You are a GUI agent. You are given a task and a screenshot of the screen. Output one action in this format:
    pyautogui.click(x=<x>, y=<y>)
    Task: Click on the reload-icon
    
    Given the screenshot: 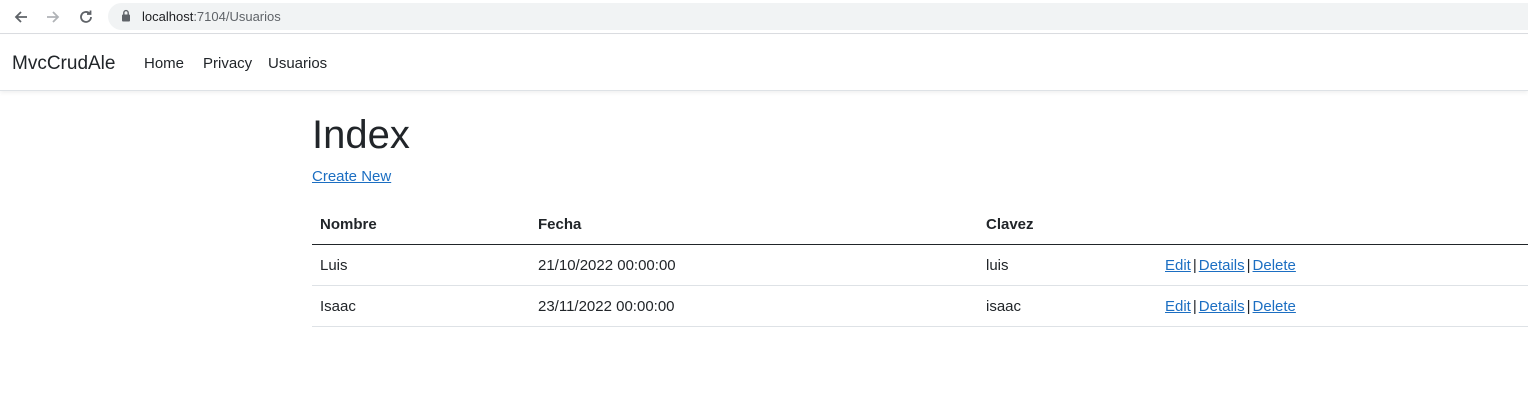 What is the action you would take?
    pyautogui.click(x=86, y=17)
    